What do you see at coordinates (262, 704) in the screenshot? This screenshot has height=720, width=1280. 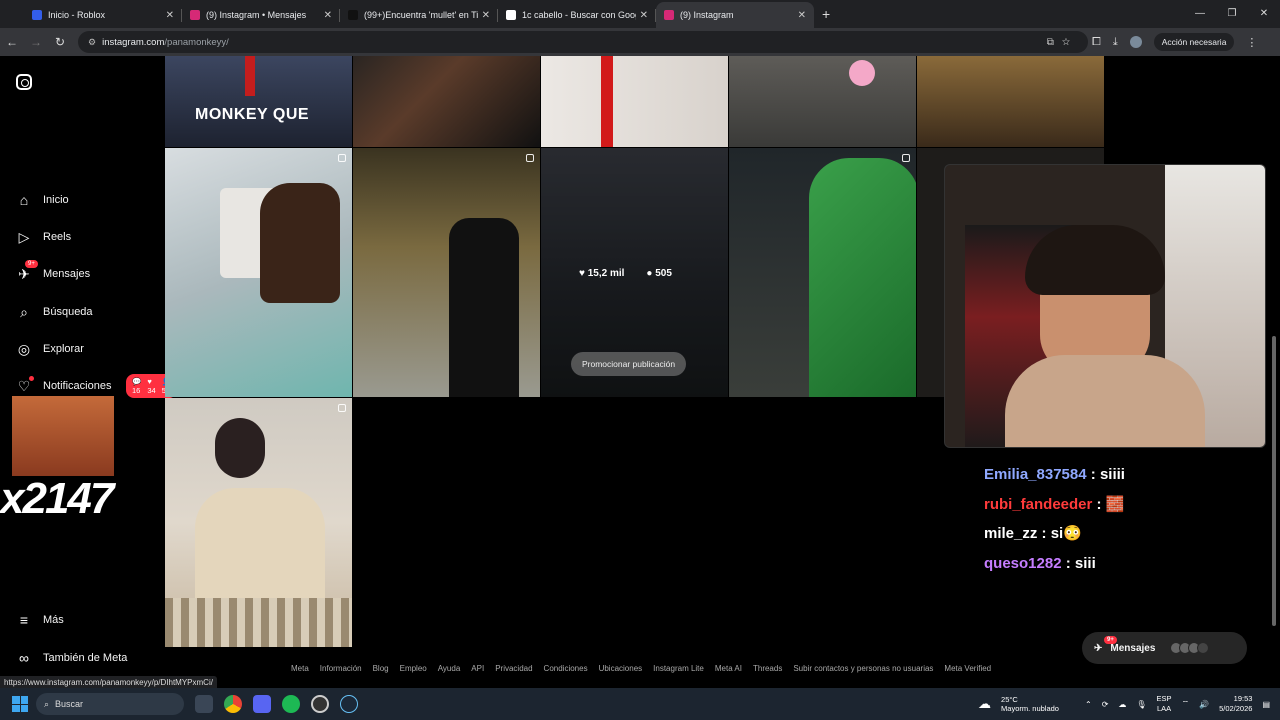 I see `discord-icon` at bounding box center [262, 704].